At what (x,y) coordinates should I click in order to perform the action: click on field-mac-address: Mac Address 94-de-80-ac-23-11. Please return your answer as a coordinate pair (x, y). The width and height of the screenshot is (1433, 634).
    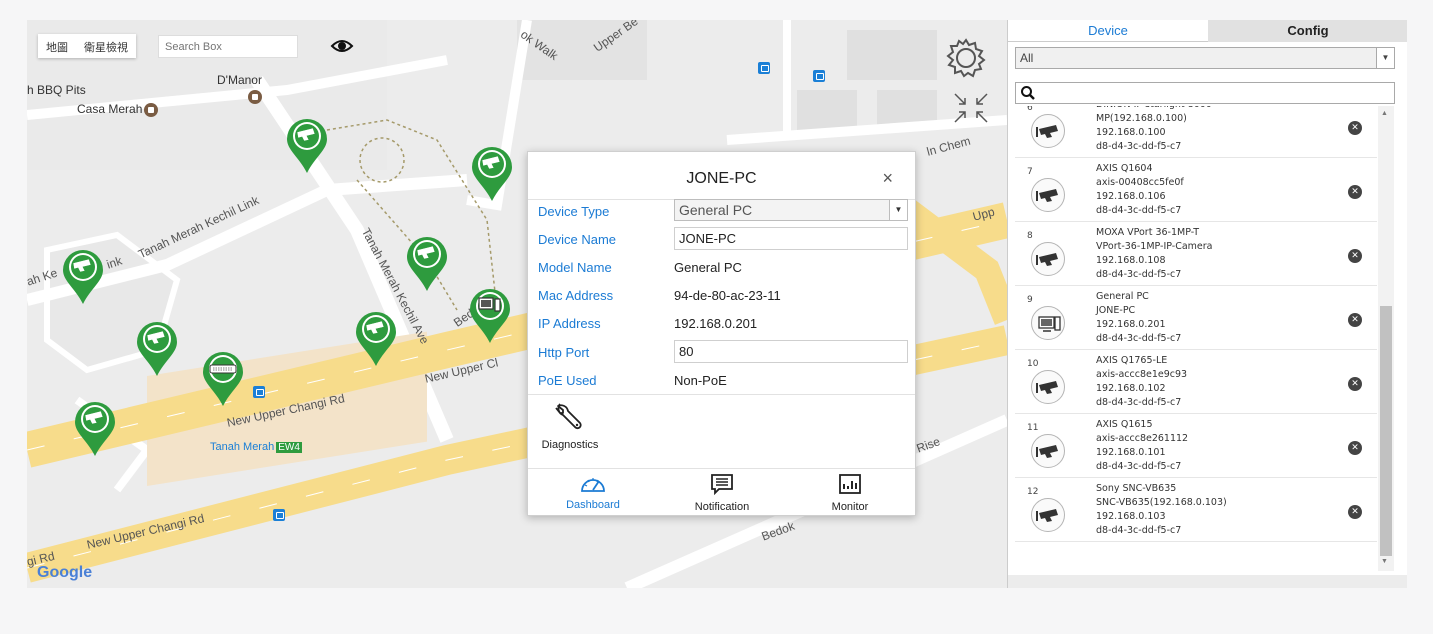
    Looking at the image, I should click on (721, 295).